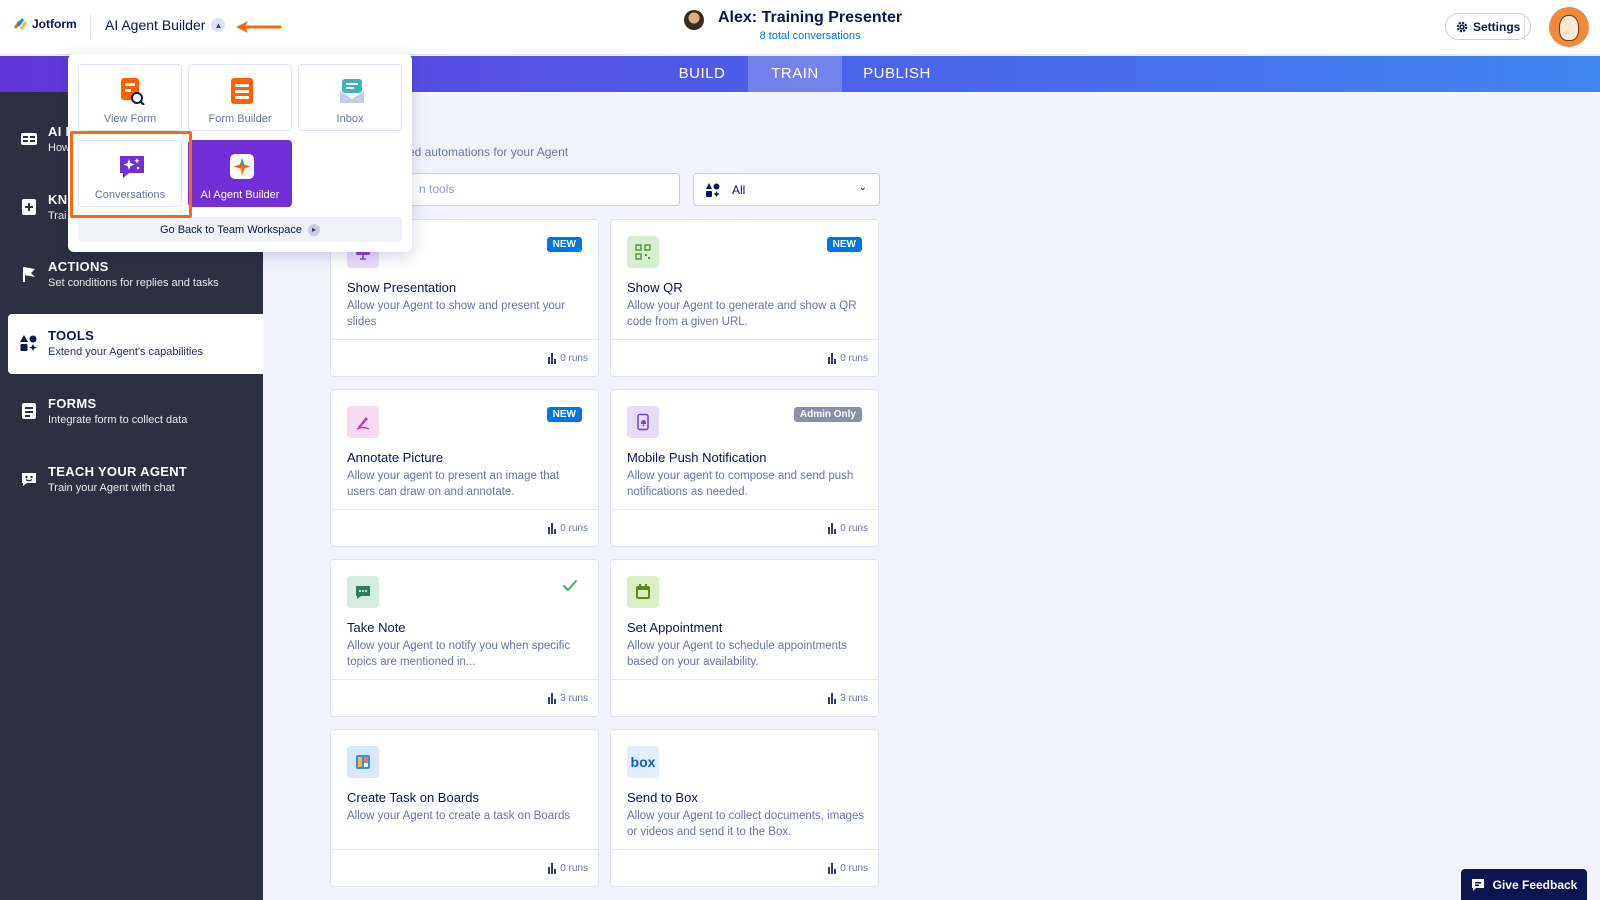  I want to click on app-tile-label: Form Builder, so click(240, 119).